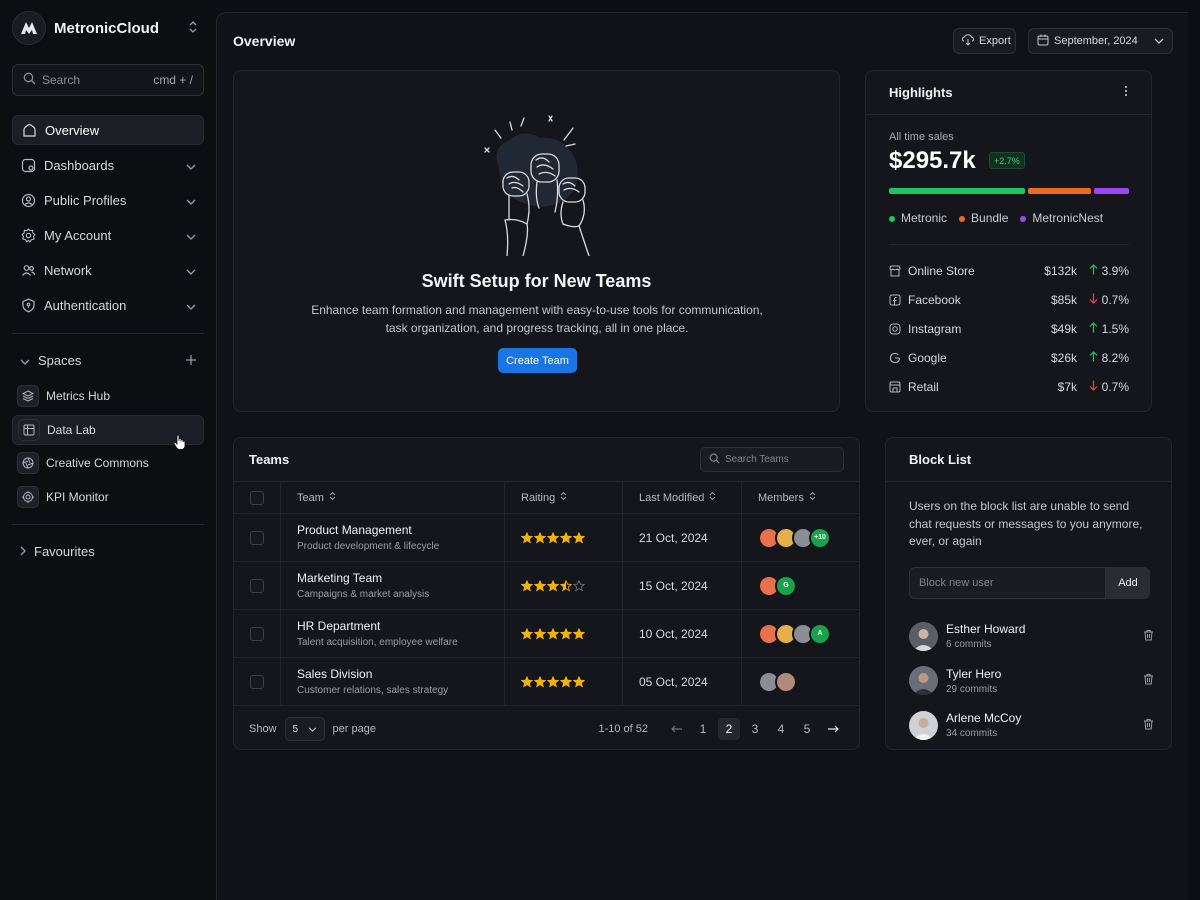 The height and width of the screenshot is (900, 1200). What do you see at coordinates (1059, 191) in the screenshot?
I see `share-segment` at bounding box center [1059, 191].